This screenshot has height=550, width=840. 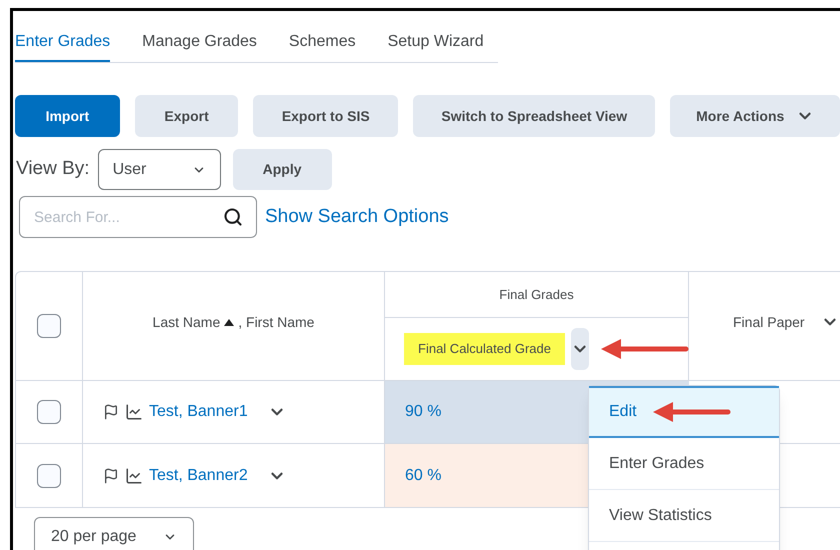 What do you see at coordinates (534, 116) in the screenshot?
I see `action-button: Switch to Spreadsheet View` at bounding box center [534, 116].